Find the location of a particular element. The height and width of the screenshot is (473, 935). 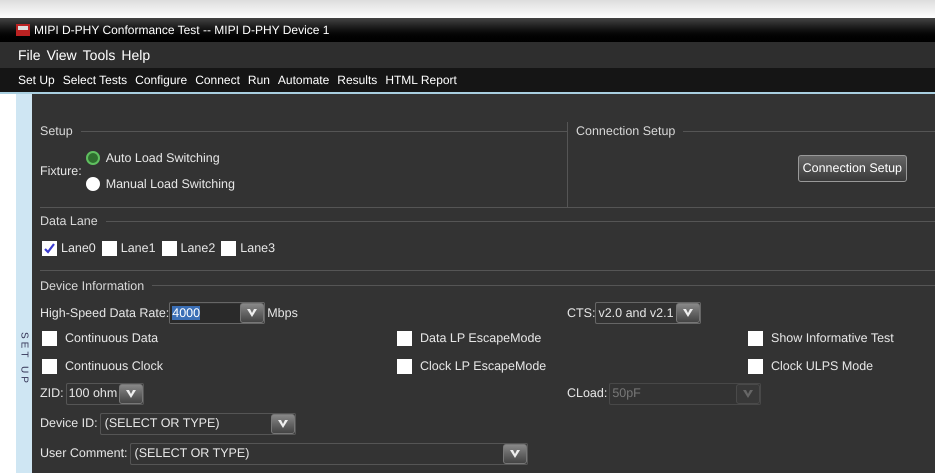

side-tab: SET UP is located at coordinates (24, 283).